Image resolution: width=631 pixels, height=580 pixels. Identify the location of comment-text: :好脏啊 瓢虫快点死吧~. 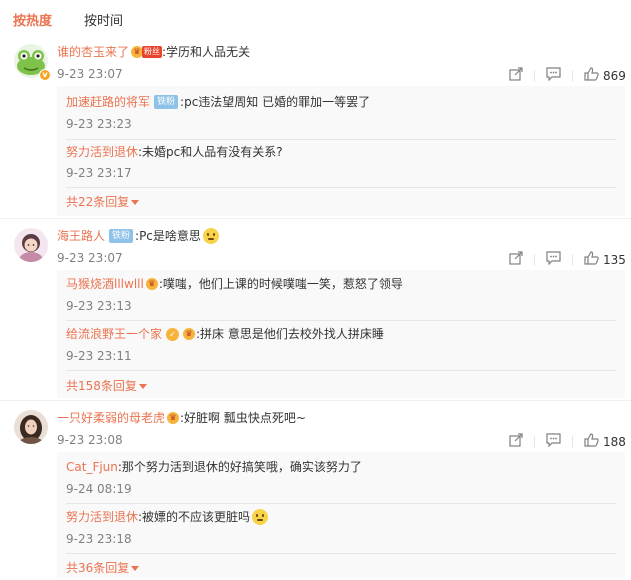
(243, 418).